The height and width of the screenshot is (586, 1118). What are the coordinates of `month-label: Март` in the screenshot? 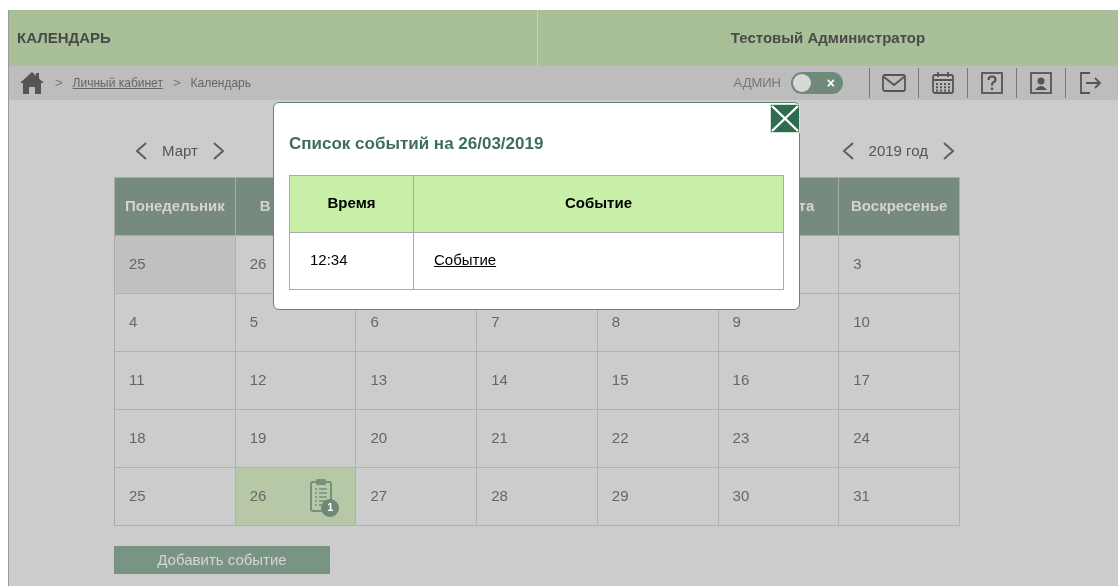 It's located at (180, 150).